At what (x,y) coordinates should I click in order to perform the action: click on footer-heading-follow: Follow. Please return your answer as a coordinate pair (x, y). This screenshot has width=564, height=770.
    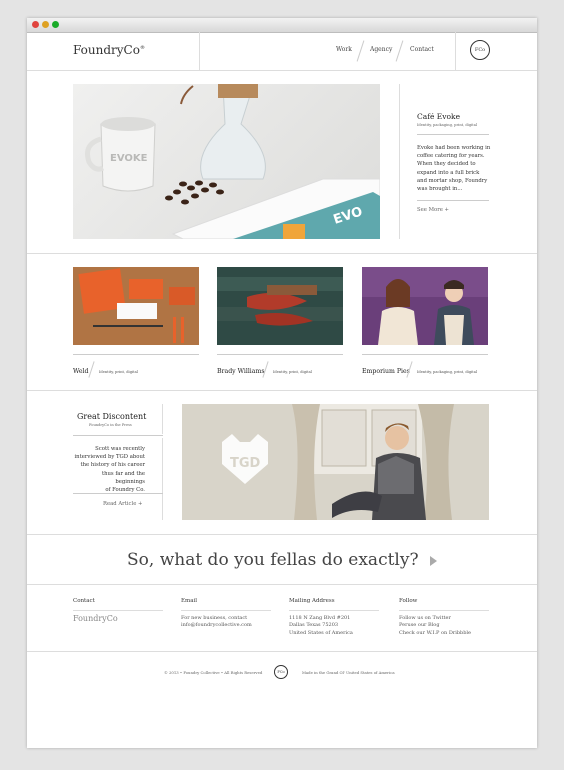
    Looking at the image, I should click on (408, 601).